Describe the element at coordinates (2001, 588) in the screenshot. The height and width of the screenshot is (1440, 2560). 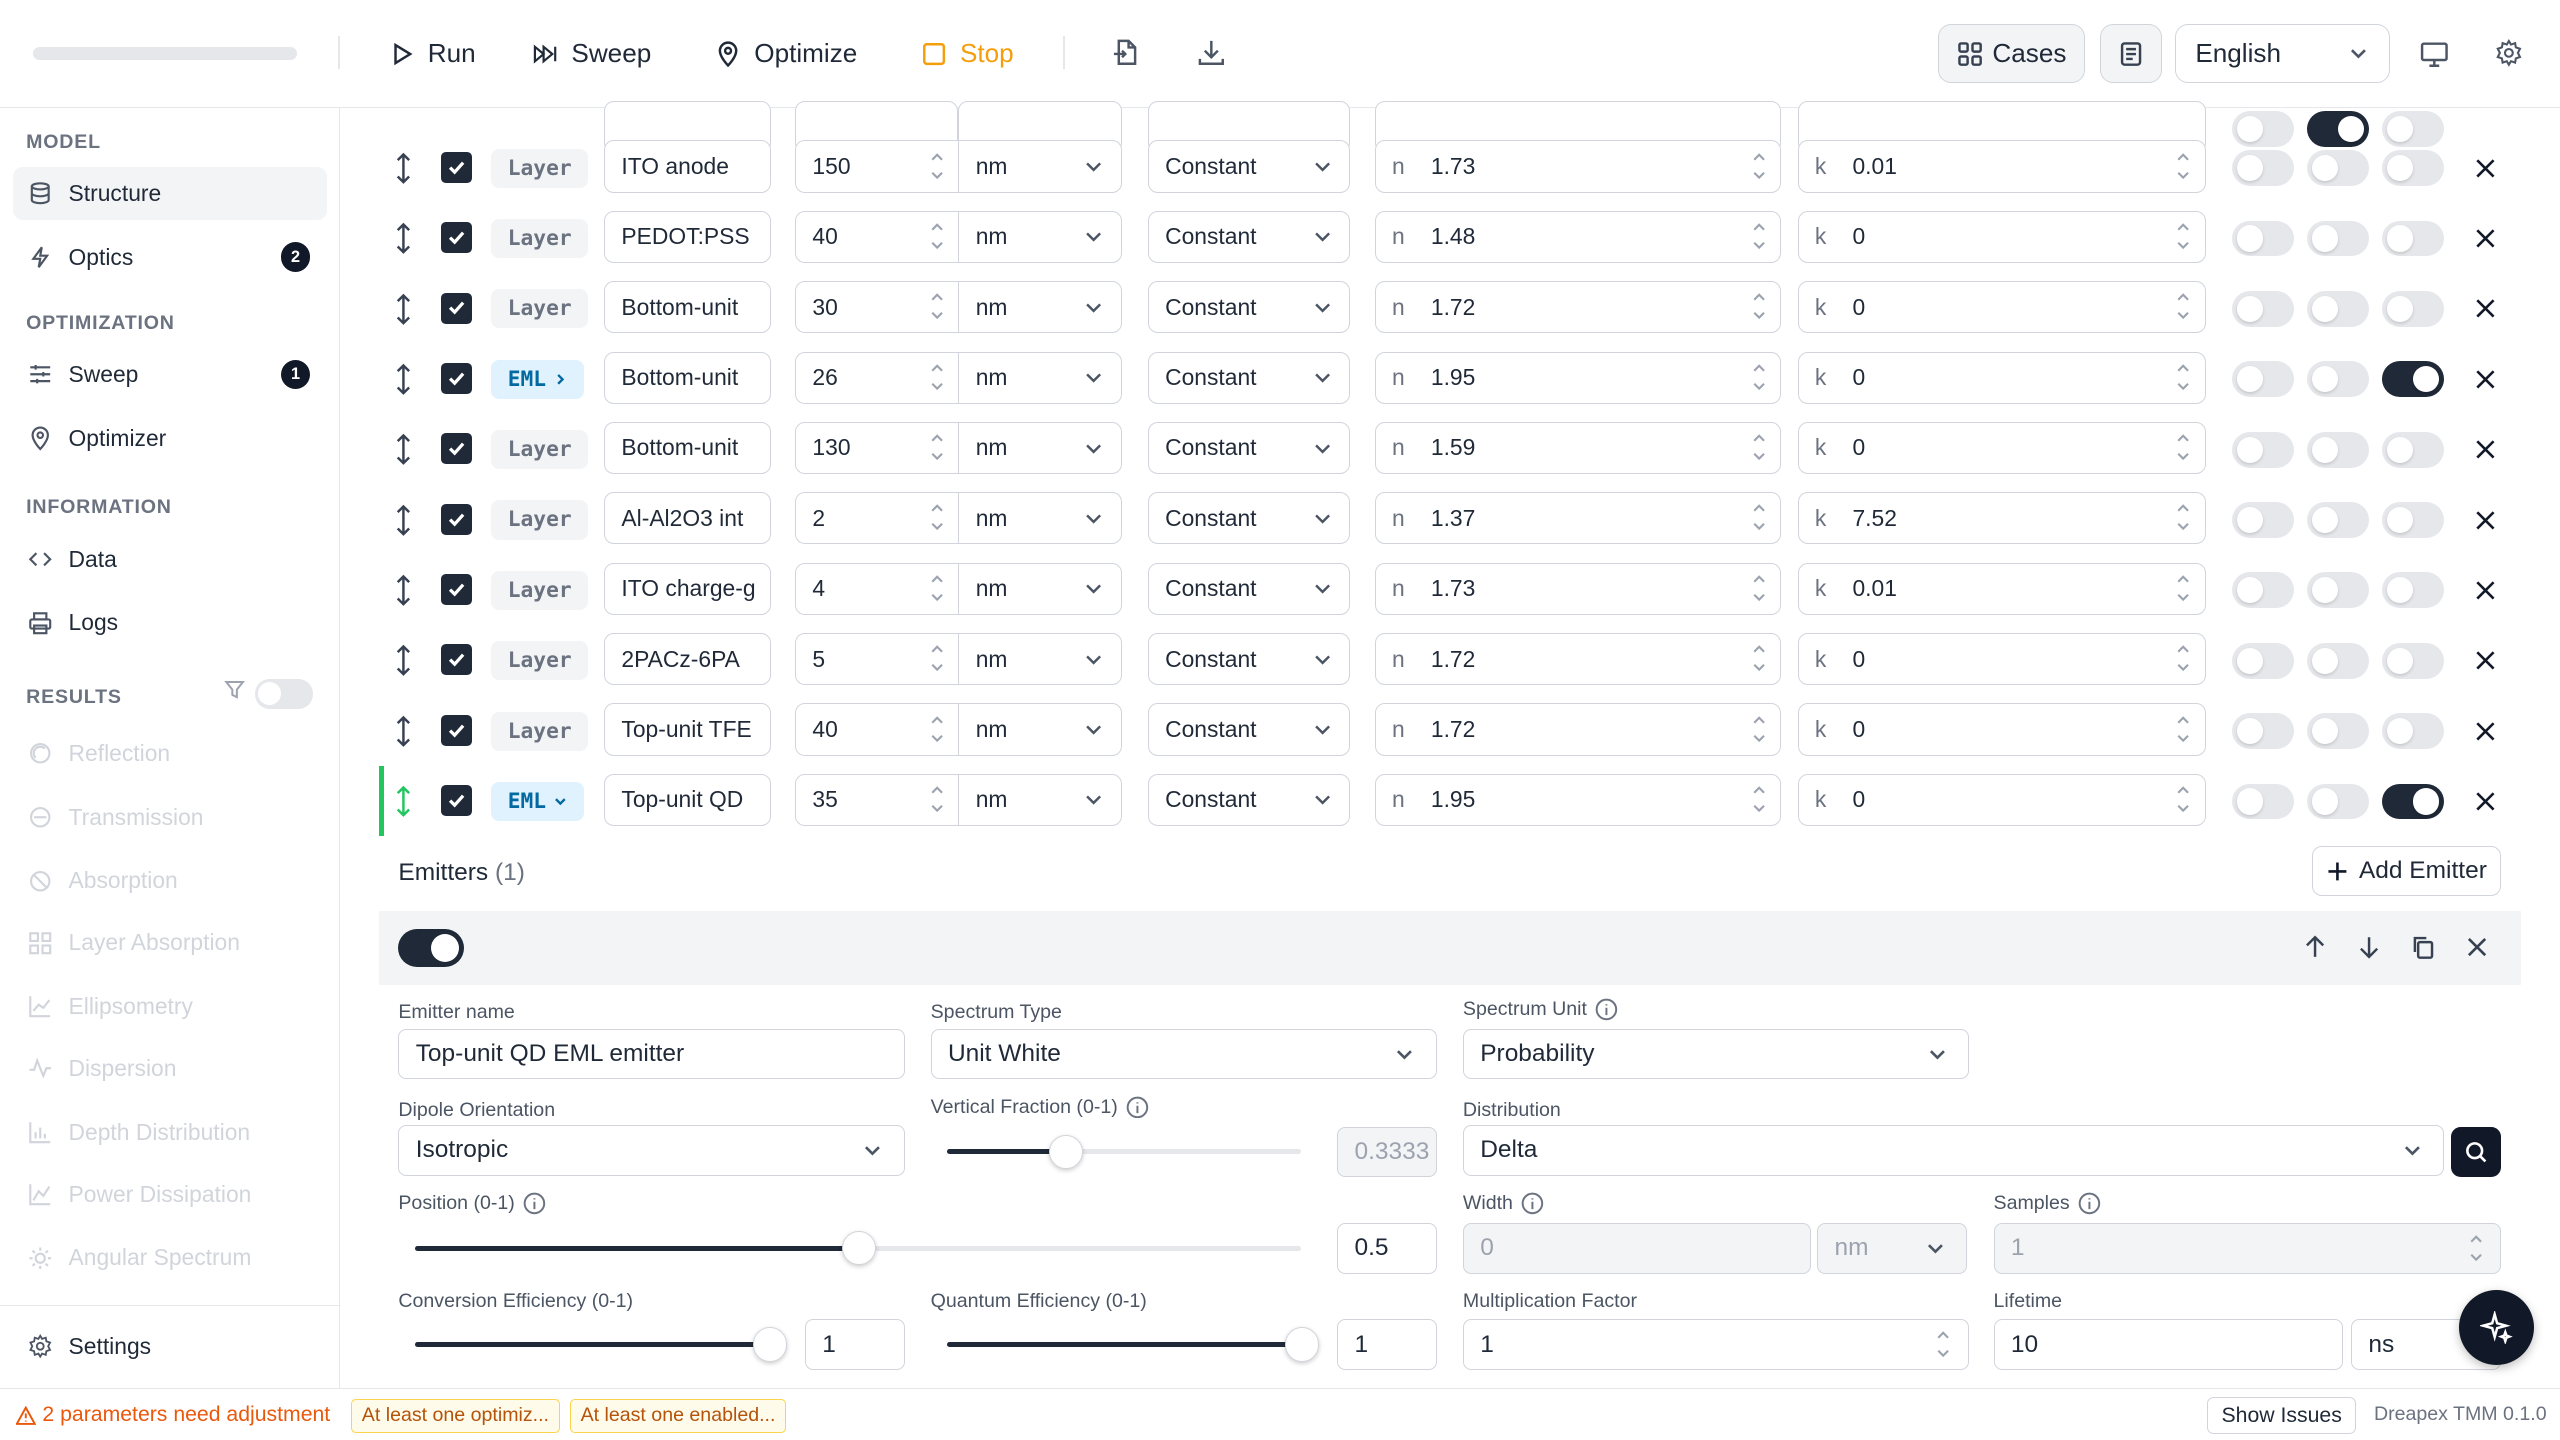
I see `k-input: k 0.01` at that location.